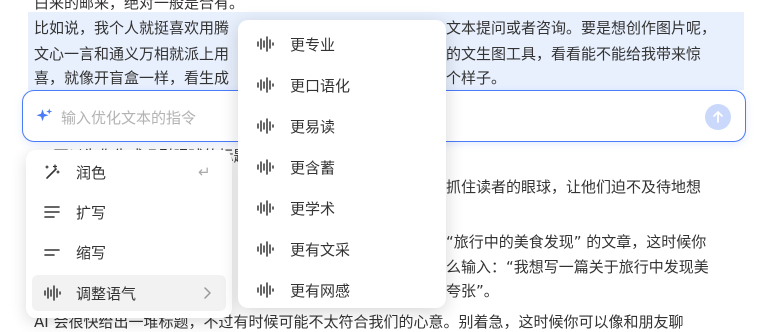 The height and width of the screenshot is (332, 774). What do you see at coordinates (204, 172) in the screenshot?
I see `enter-key-icon: ↵` at bounding box center [204, 172].